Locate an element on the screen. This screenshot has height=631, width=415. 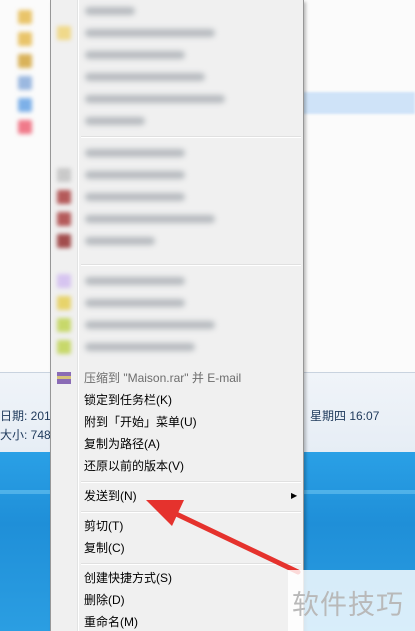
watermark: 软件技巧 is located at coordinates (351, 600).